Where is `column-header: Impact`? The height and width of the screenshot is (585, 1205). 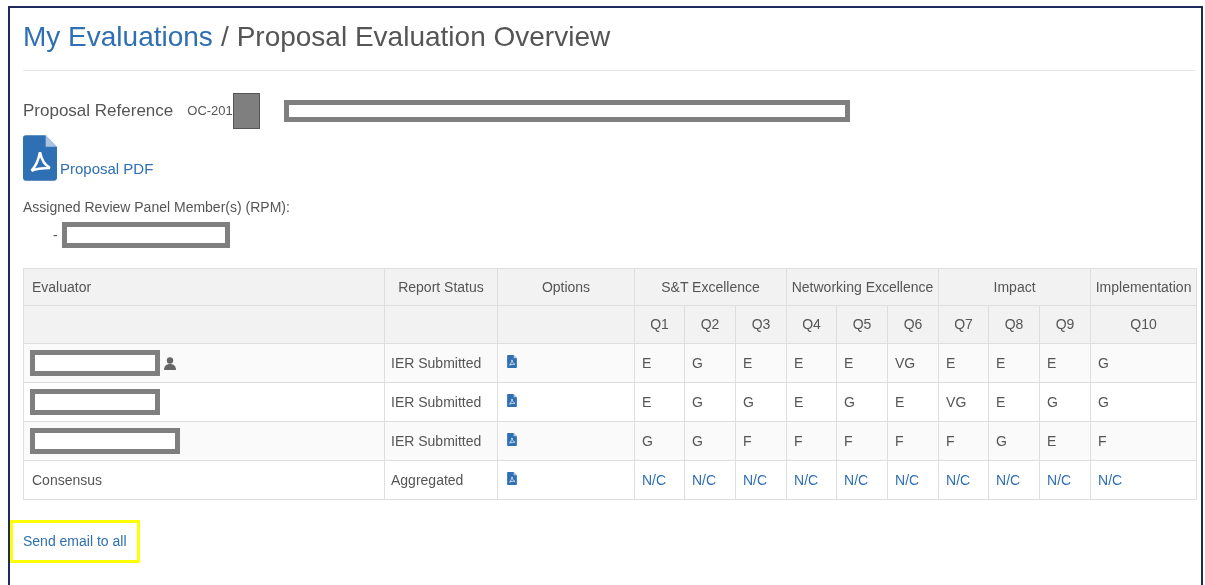 column-header: Impact is located at coordinates (1014, 287).